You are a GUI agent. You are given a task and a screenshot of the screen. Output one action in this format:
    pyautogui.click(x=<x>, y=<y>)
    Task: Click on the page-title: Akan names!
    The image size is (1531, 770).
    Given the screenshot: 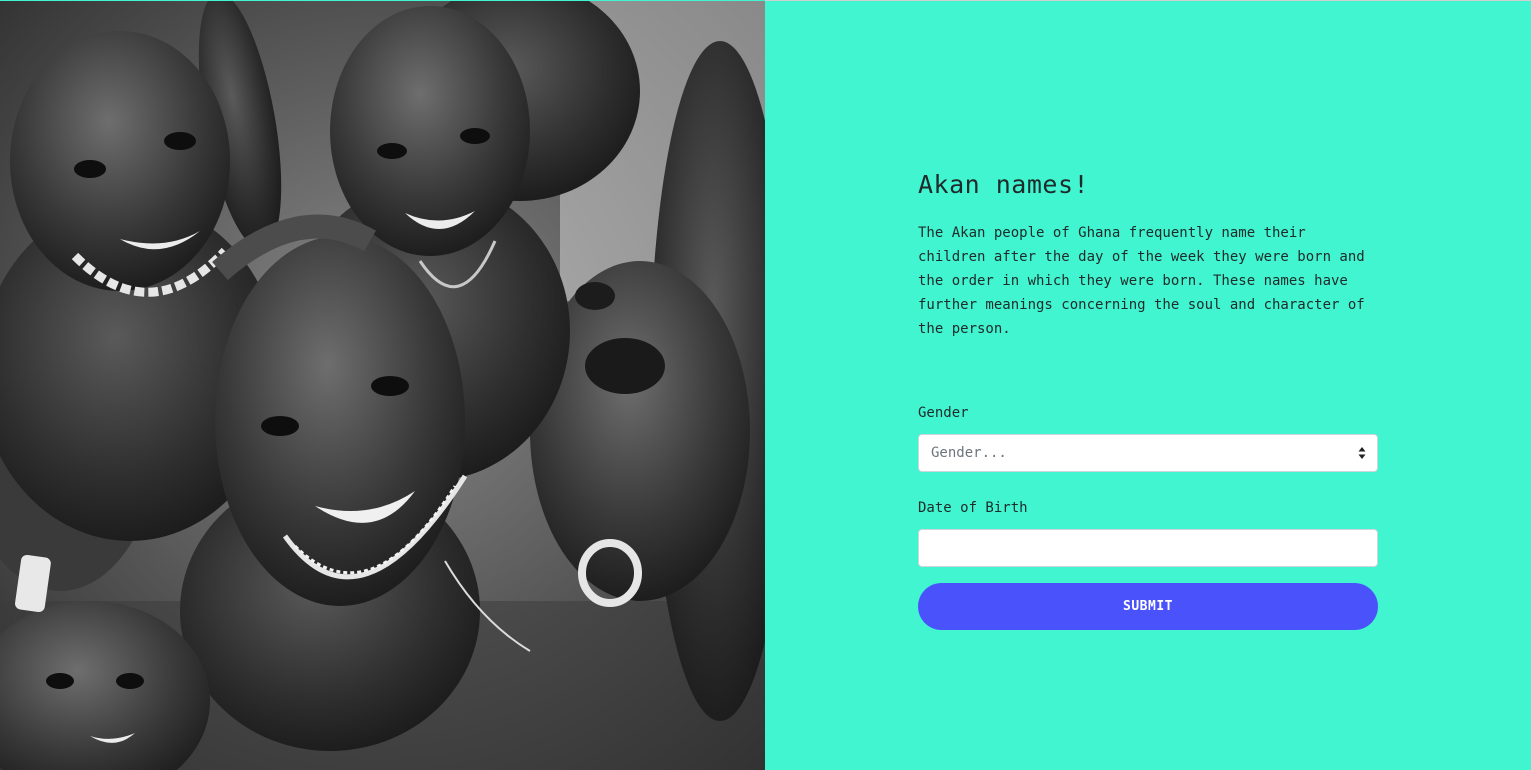 What is the action you would take?
    pyautogui.click(x=1004, y=184)
    